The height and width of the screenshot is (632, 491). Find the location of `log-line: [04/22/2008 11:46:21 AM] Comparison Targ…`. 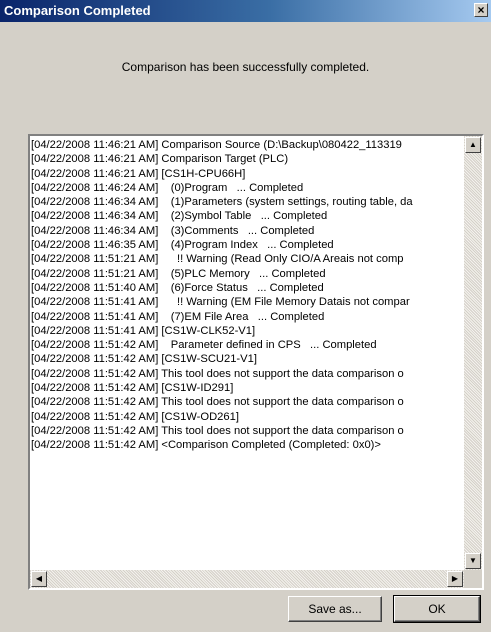

log-line: [04/22/2008 11:46:21 AM] Comparison Targ… is located at coordinates (160, 159).